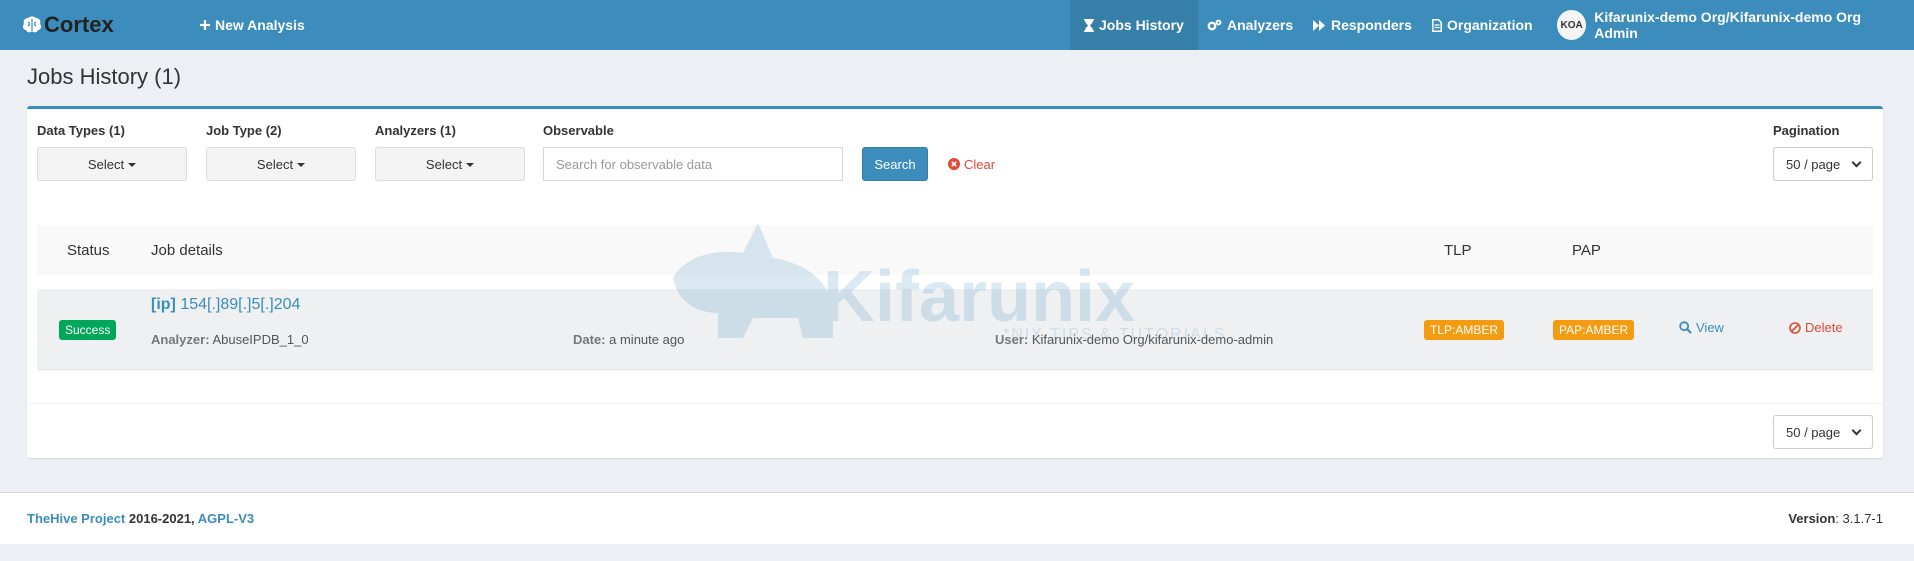 Image resolution: width=1914 pixels, height=561 pixels. Describe the element at coordinates (1795, 327) in the screenshot. I see `ban-icon` at that location.